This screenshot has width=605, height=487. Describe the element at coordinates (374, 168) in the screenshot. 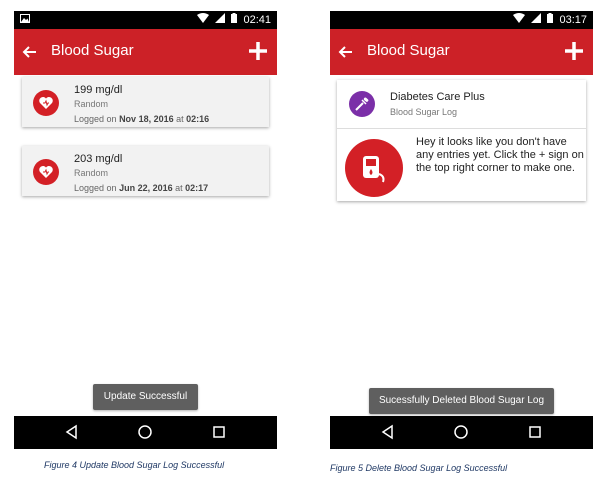

I see `blood-drop-device-icon` at that location.